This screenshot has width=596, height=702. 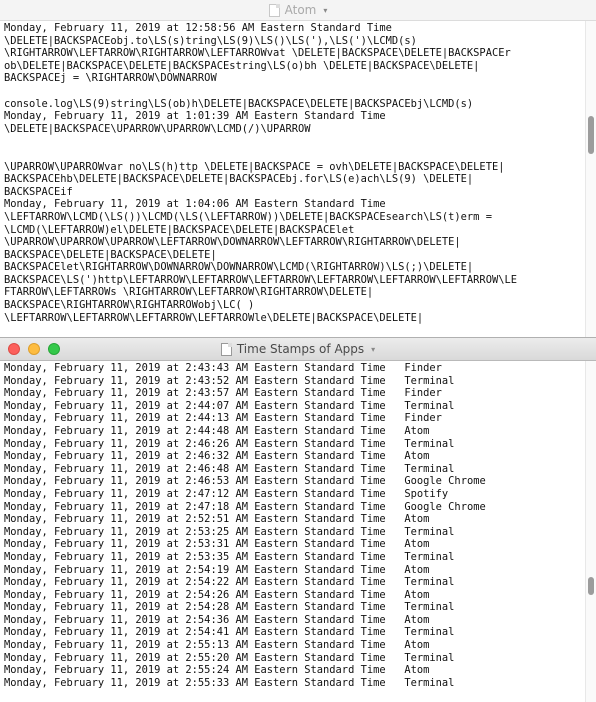 I want to click on timestamps-titlebar: Time Stamps of Apps ▾, so click(x=298, y=349).